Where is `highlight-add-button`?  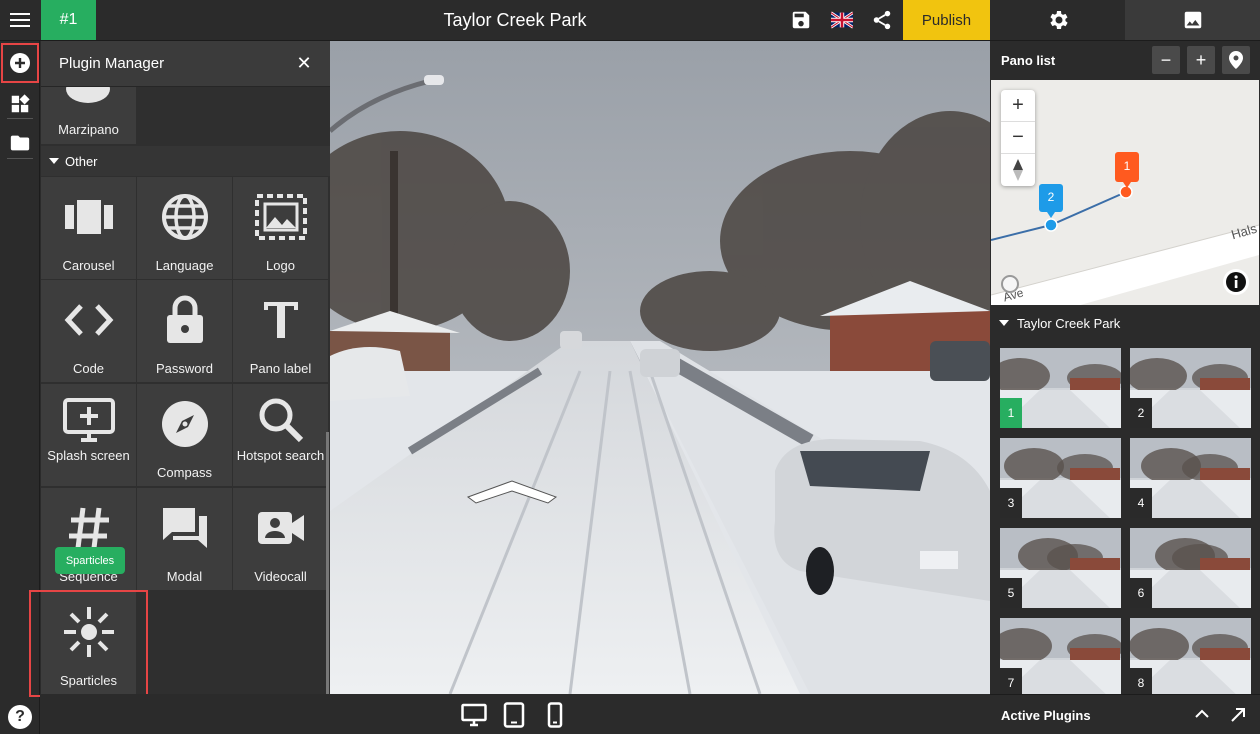 highlight-add-button is located at coordinates (20, 63).